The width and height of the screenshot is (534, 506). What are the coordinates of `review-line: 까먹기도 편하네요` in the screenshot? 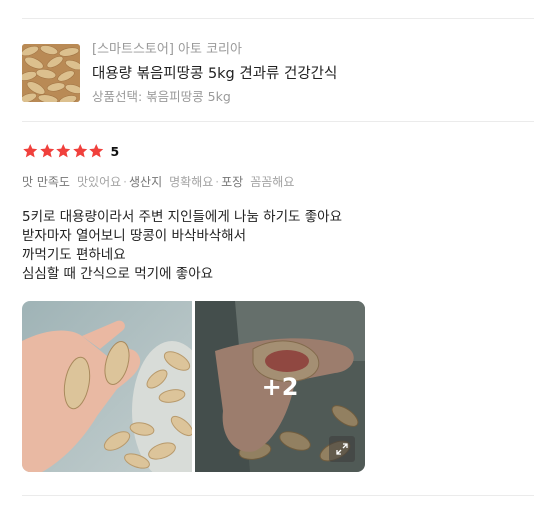 It's located at (74, 255).